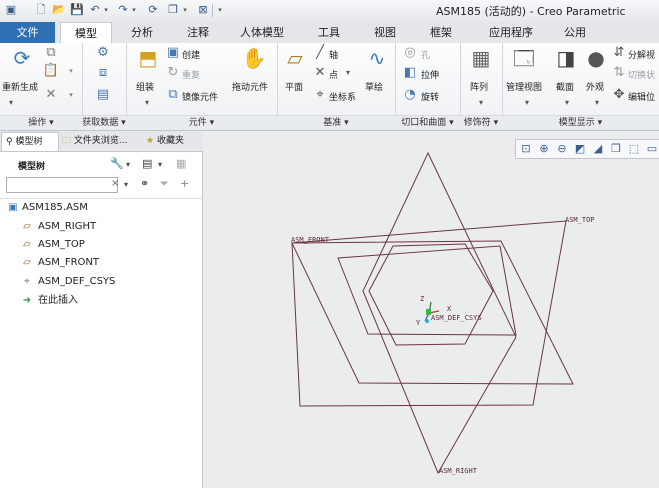 This screenshot has width=659, height=488. What do you see at coordinates (430, 74) in the screenshot?
I see `extrude-button: 拉伸` at bounding box center [430, 74].